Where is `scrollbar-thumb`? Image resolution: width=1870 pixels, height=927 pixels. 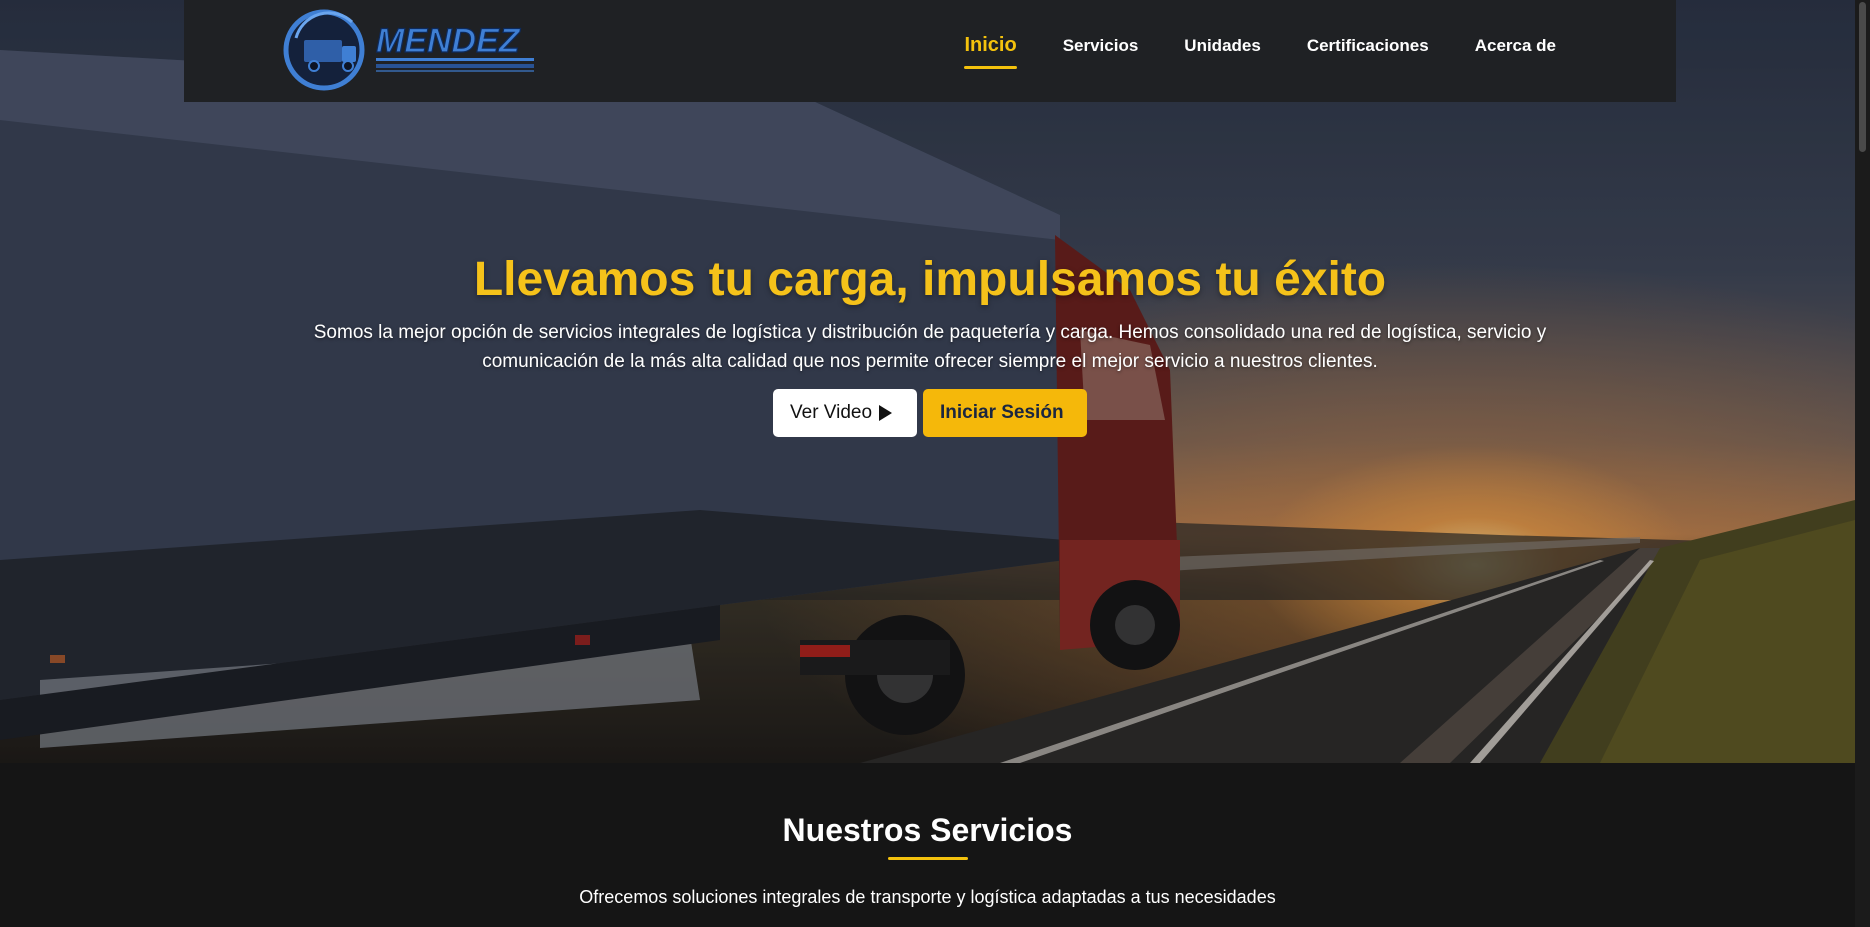
scrollbar-thumb is located at coordinates (1862, 77).